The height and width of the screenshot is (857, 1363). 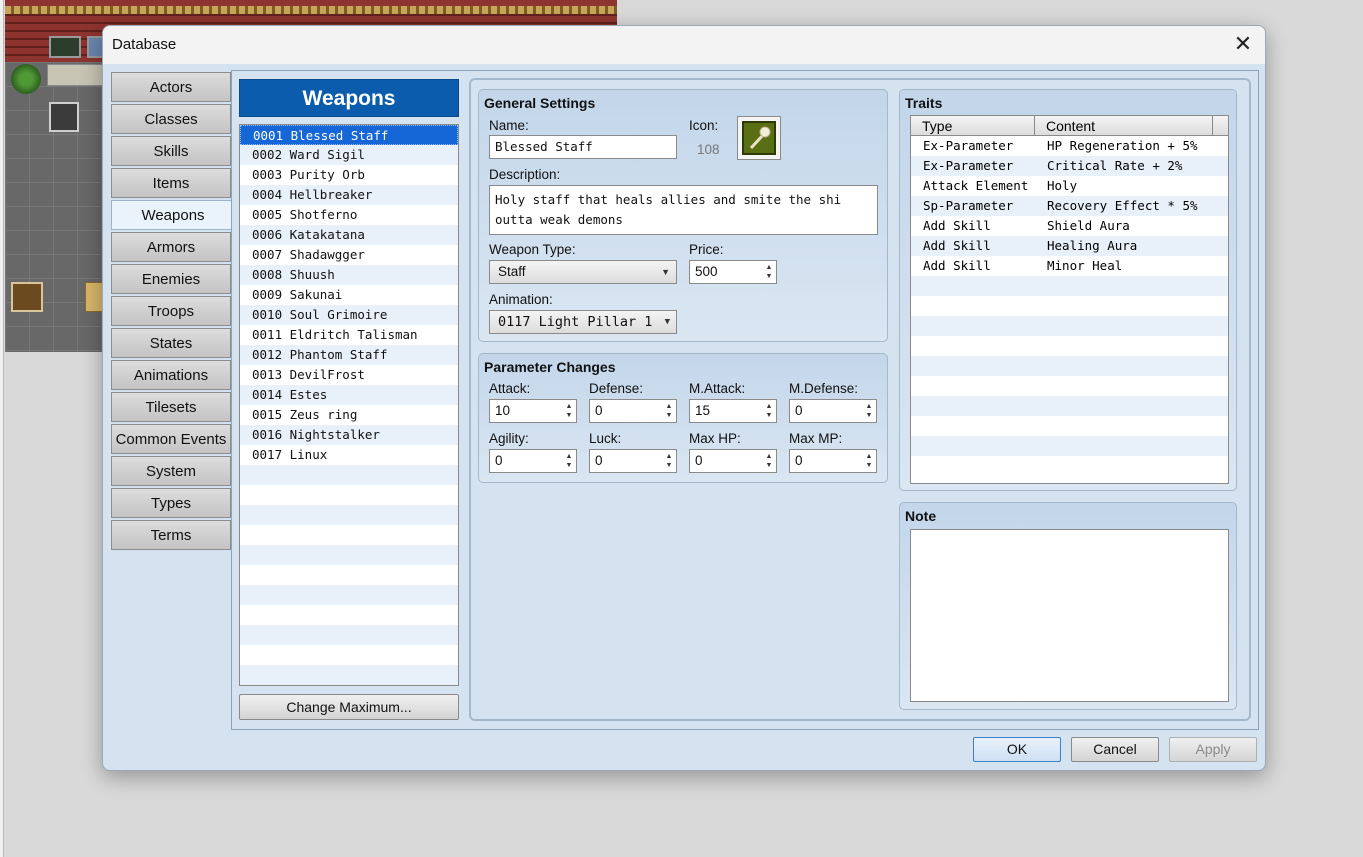 What do you see at coordinates (171, 375) in the screenshot?
I see `tab-animations: Animations` at bounding box center [171, 375].